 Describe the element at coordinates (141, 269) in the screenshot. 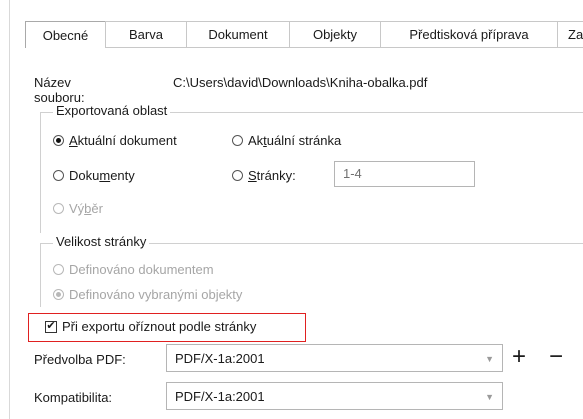

I see `radio-label: Definováno dokumentem` at that location.